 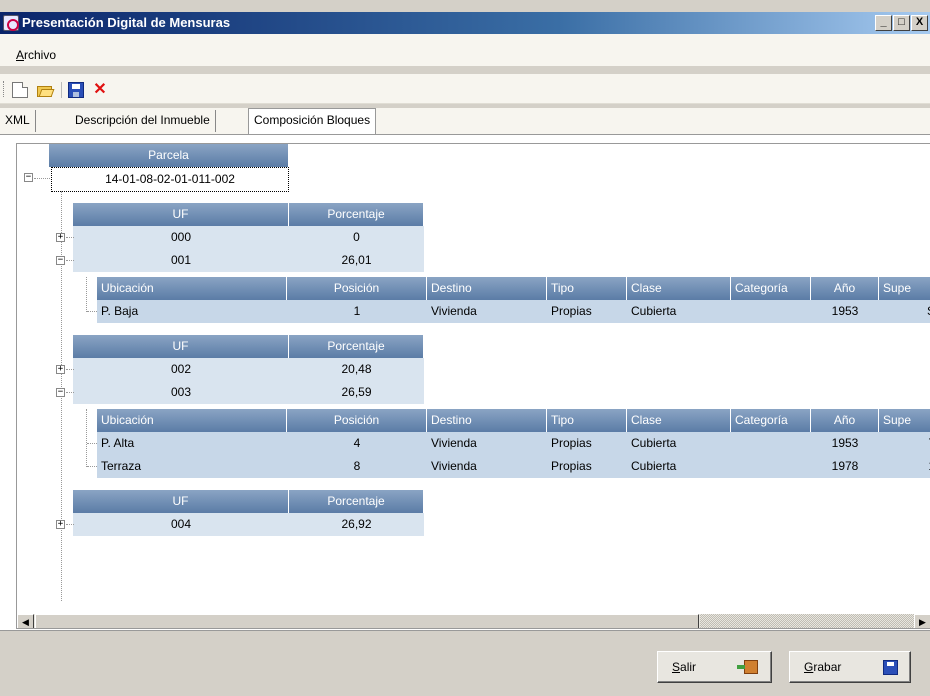 What do you see at coordinates (20, 90) in the screenshot?
I see `new-document-icon` at bounding box center [20, 90].